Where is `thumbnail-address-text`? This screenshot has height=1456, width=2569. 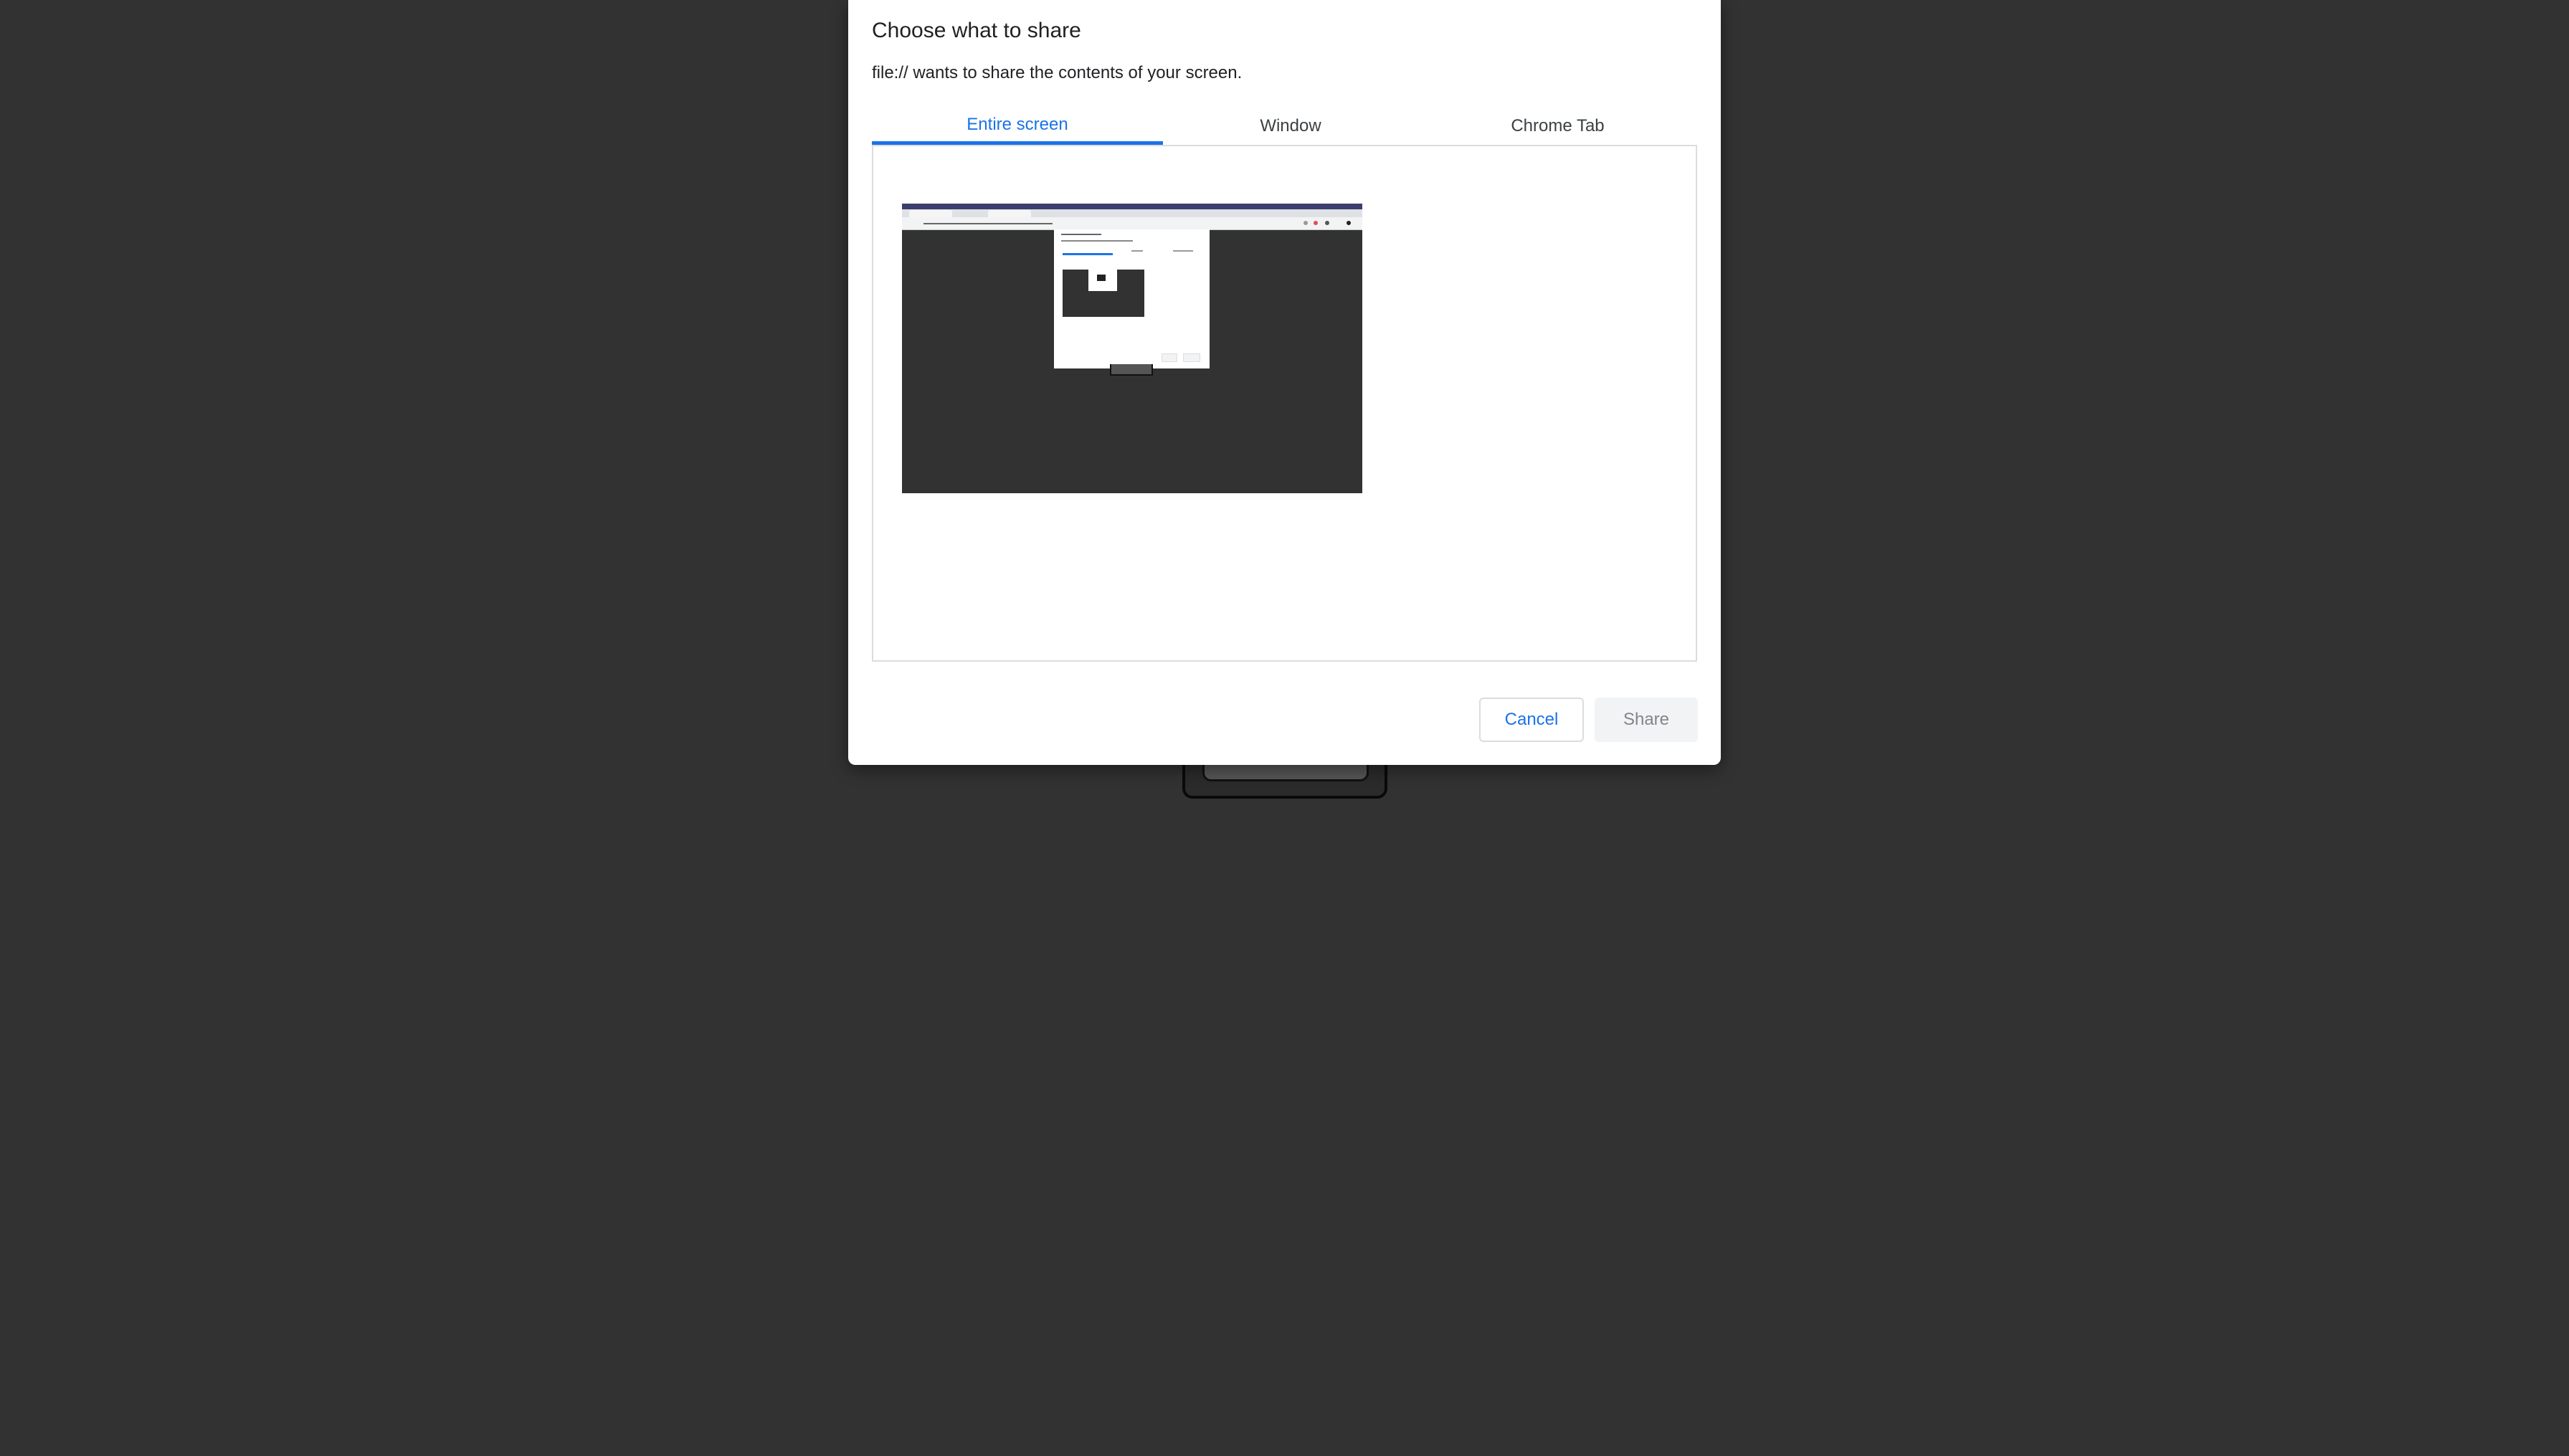
thumbnail-address-text is located at coordinates (988, 223).